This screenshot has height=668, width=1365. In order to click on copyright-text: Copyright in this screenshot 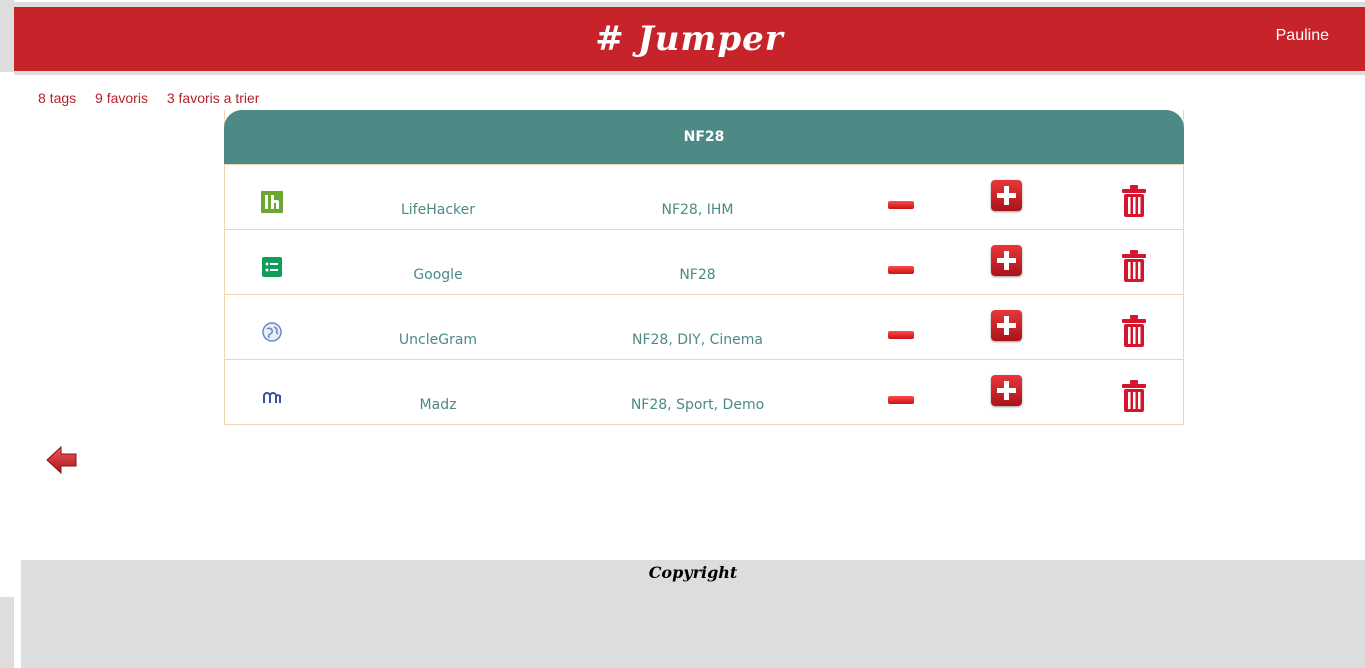, I will do `click(693, 572)`.